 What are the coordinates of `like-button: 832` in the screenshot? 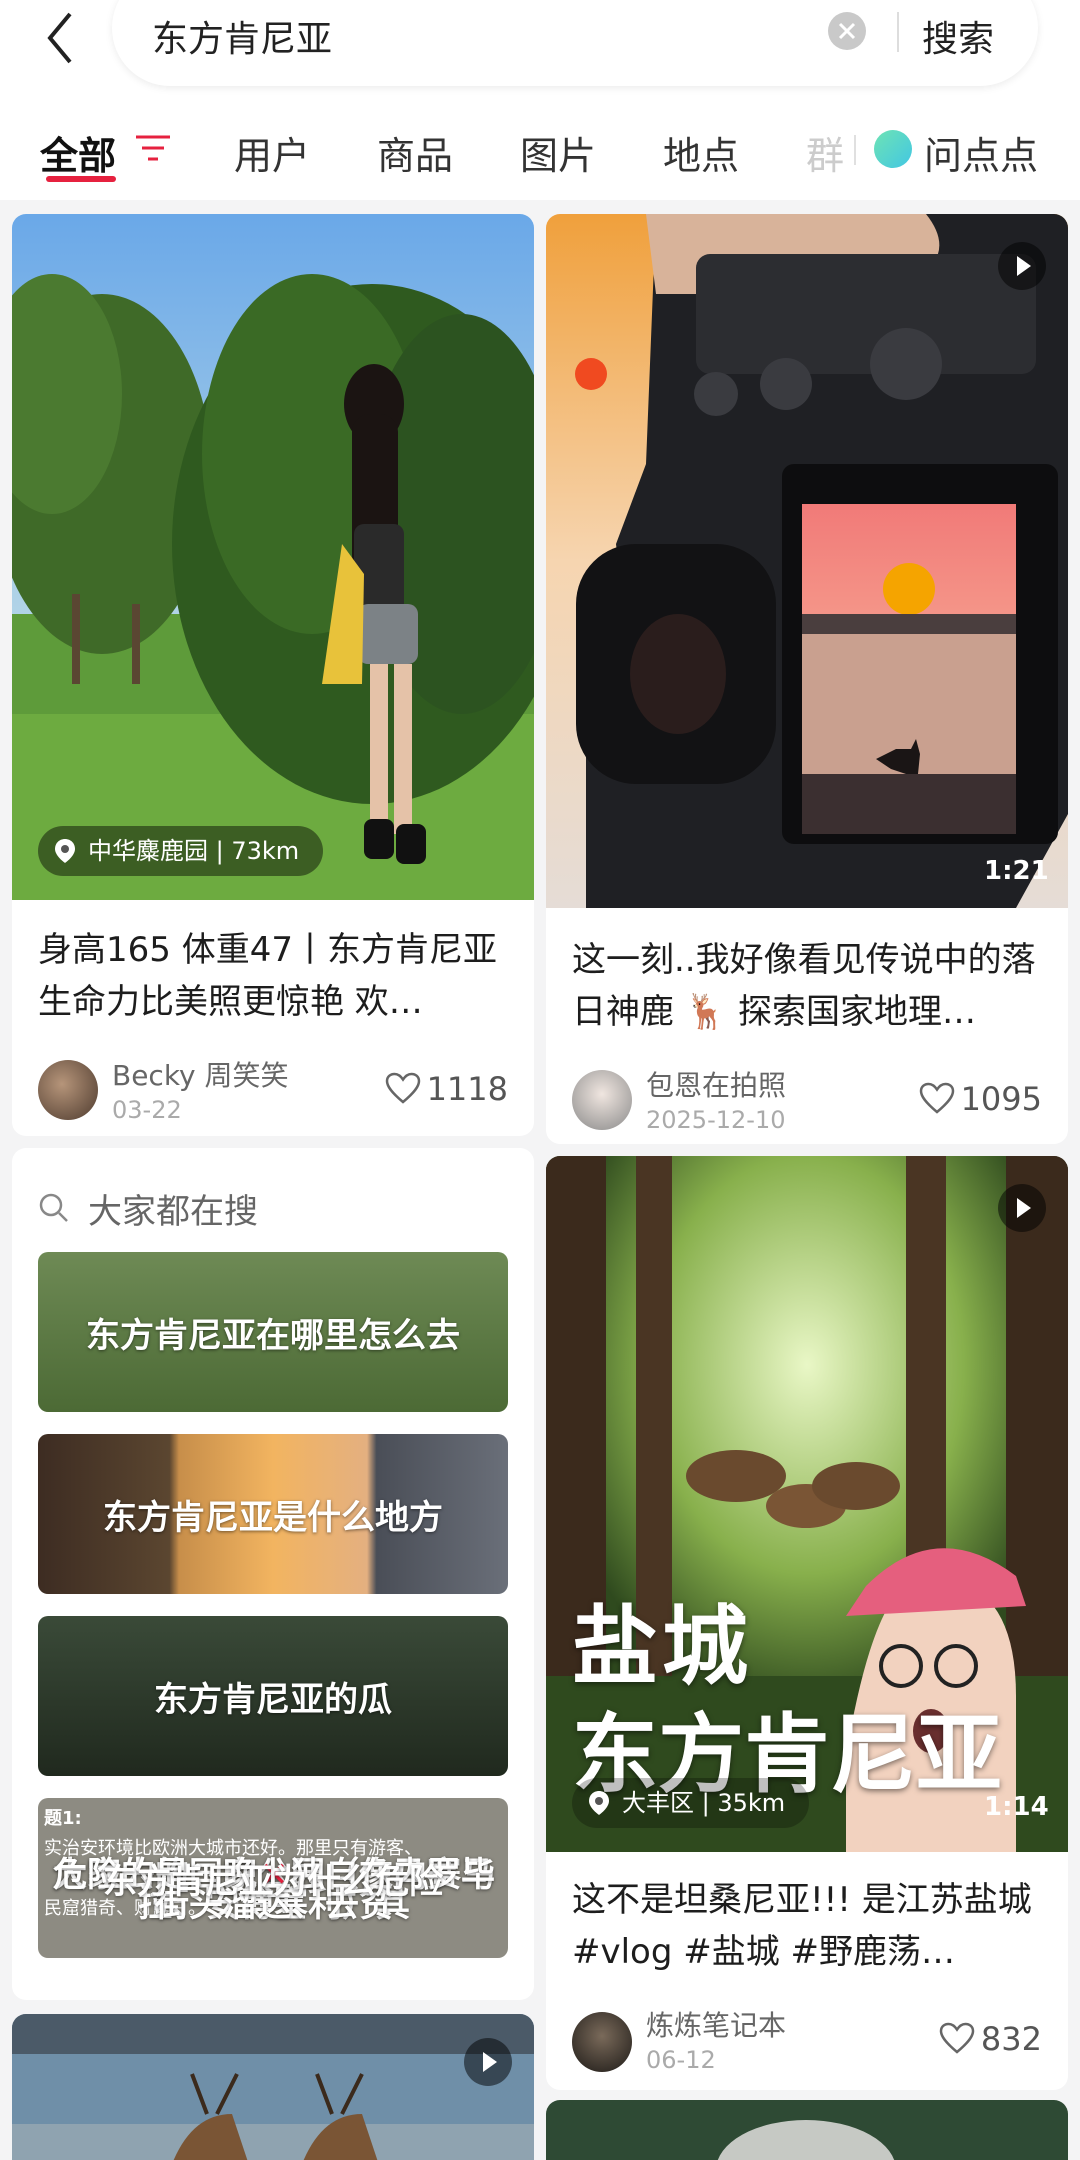 It's located at (990, 2039).